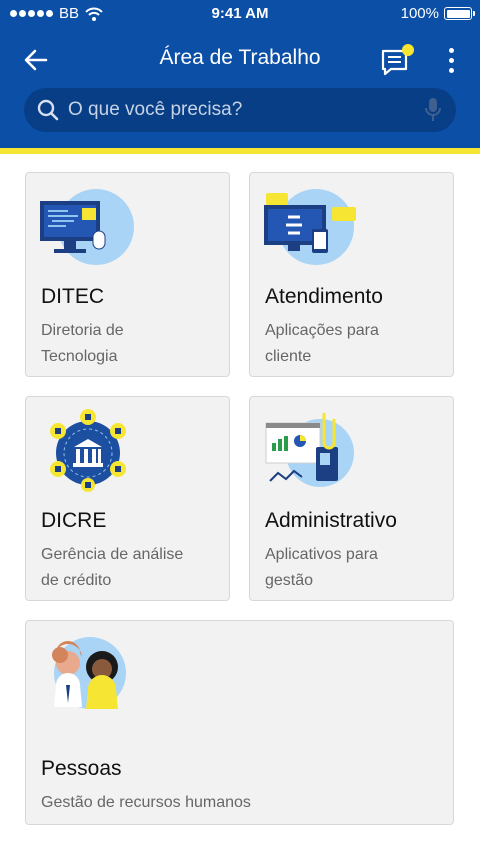 This screenshot has width=480, height=853. What do you see at coordinates (131, 568) in the screenshot?
I see `card-description: Gerência de análise de crédito` at bounding box center [131, 568].